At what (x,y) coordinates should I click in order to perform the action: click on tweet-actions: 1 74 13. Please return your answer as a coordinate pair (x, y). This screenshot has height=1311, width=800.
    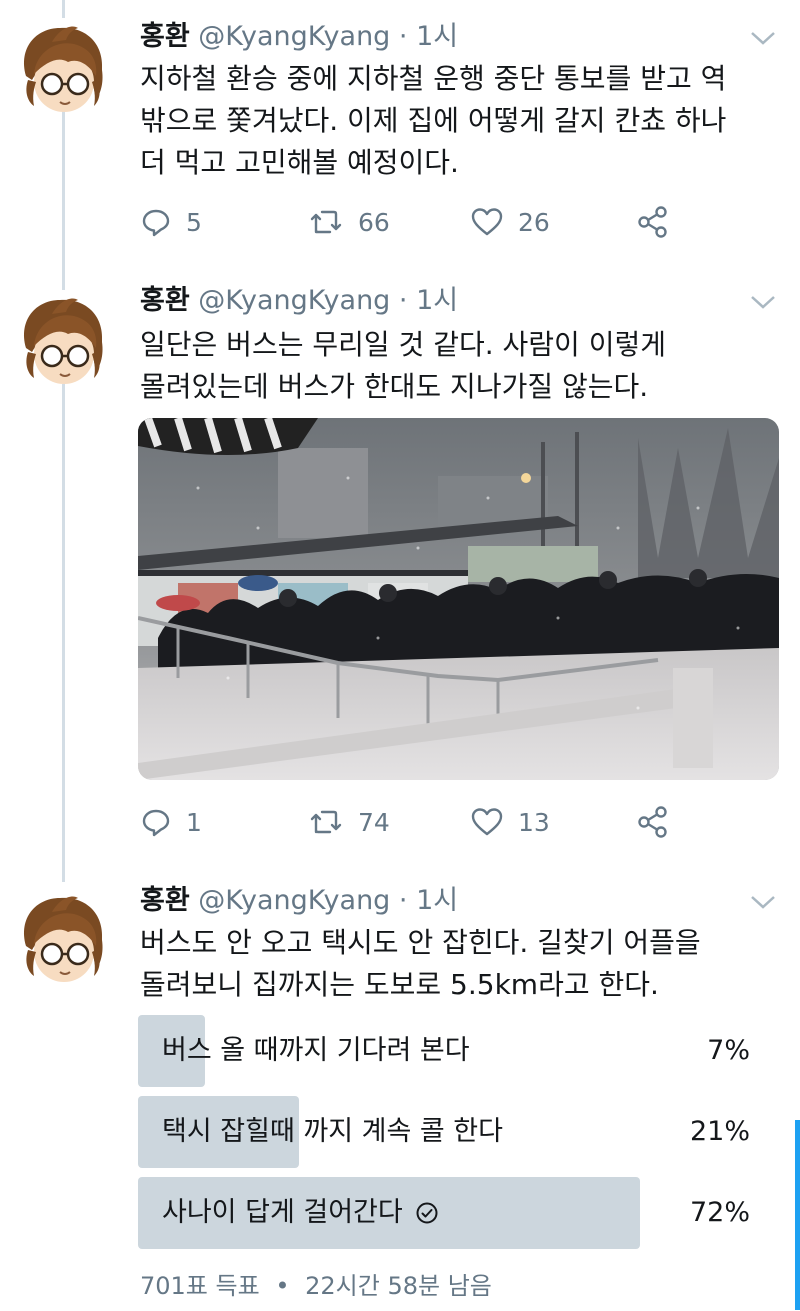
    Looking at the image, I should click on (420, 822).